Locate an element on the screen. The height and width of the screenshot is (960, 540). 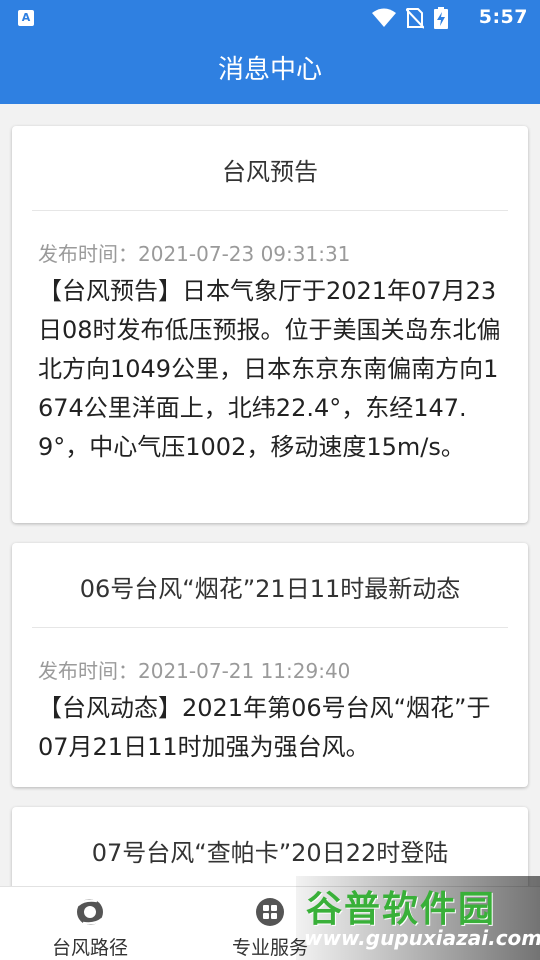
typhoon-icon is located at coordinates (90, 912).